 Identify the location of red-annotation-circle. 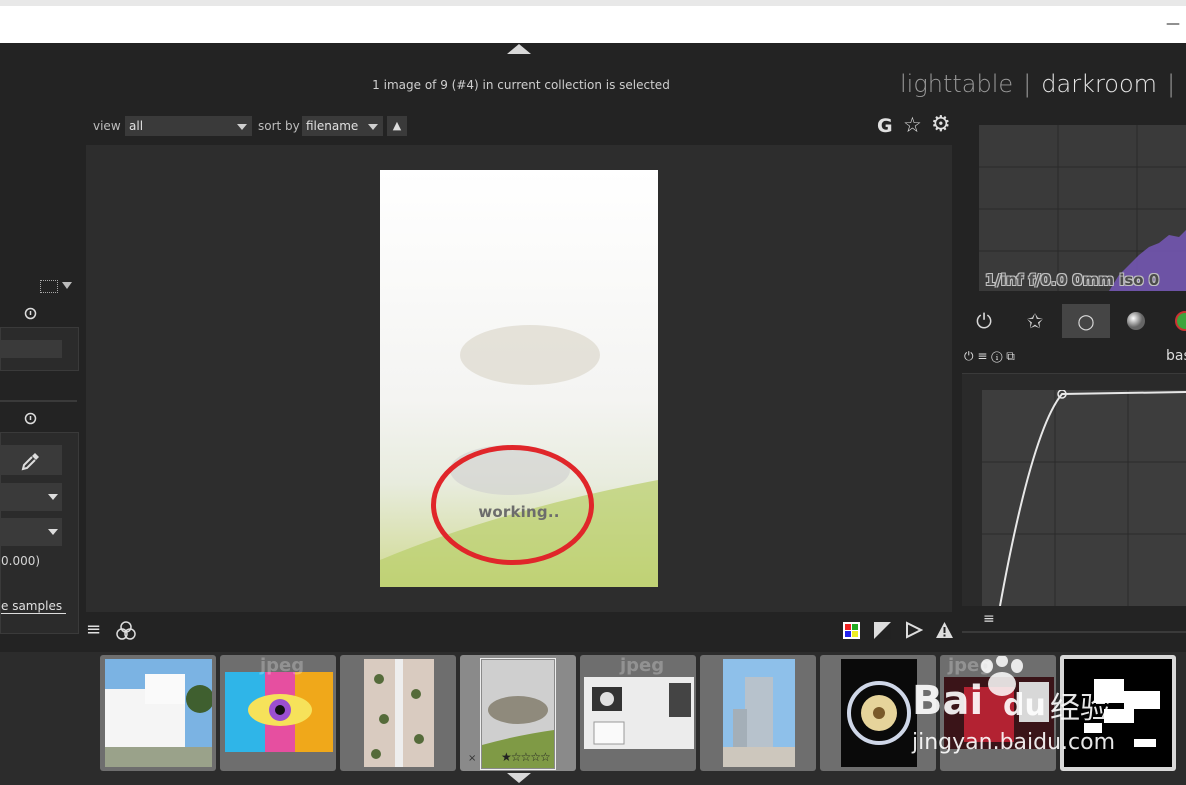
(512, 505).